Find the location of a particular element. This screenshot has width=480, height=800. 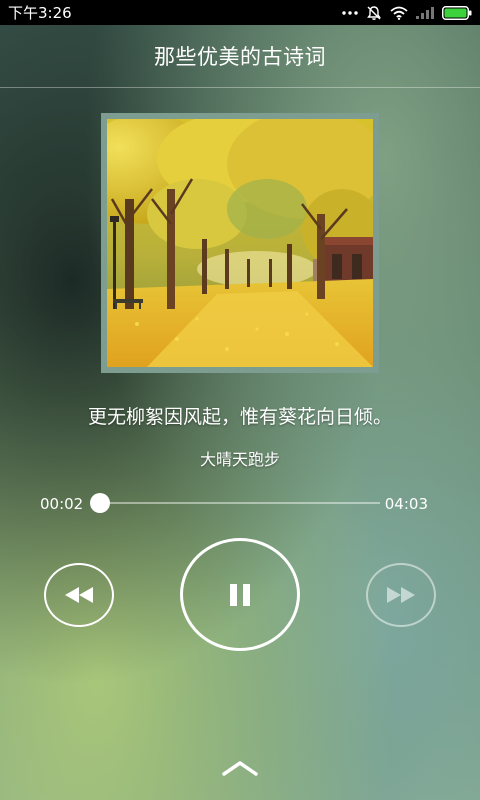

status-bar: 下午3:26 is located at coordinates (240, 12).